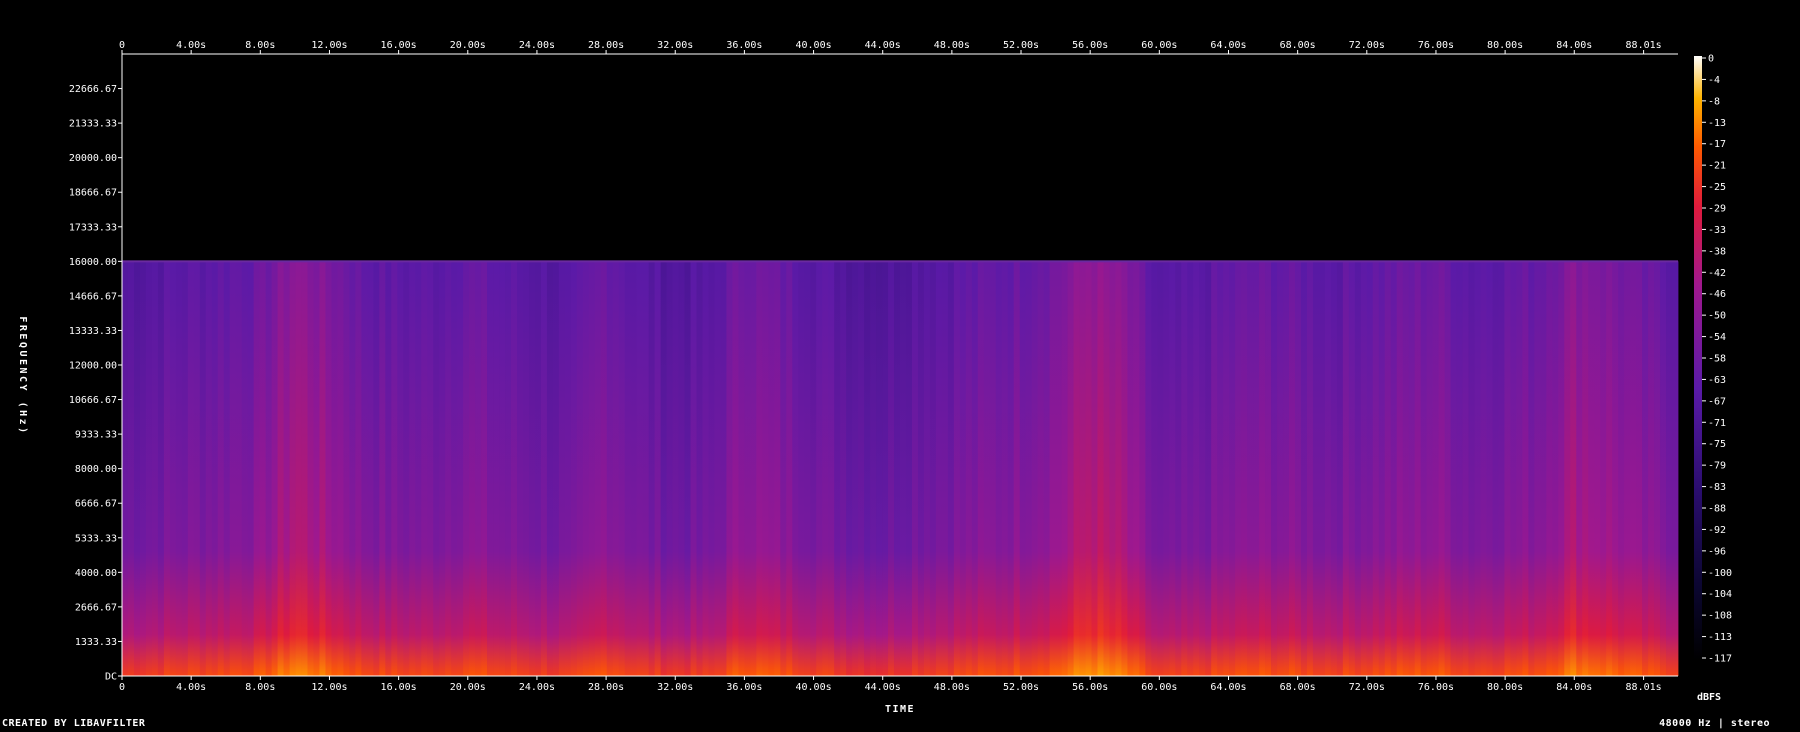  Describe the element at coordinates (93, 331) in the screenshot. I see `y-tick-label: 13333.33` at that location.